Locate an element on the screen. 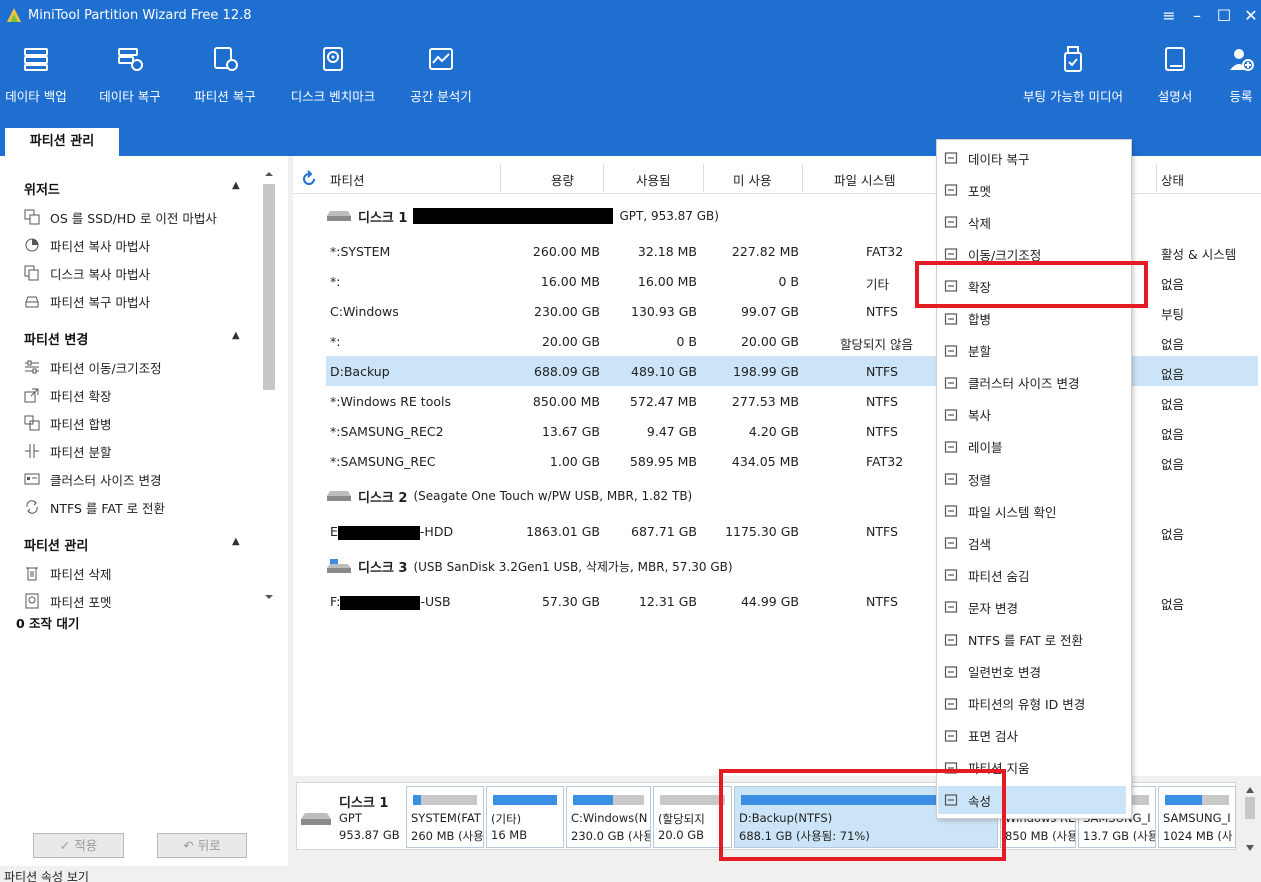 This screenshot has width=1261, height=882. menu-icon: ≡ is located at coordinates (1169, 16).